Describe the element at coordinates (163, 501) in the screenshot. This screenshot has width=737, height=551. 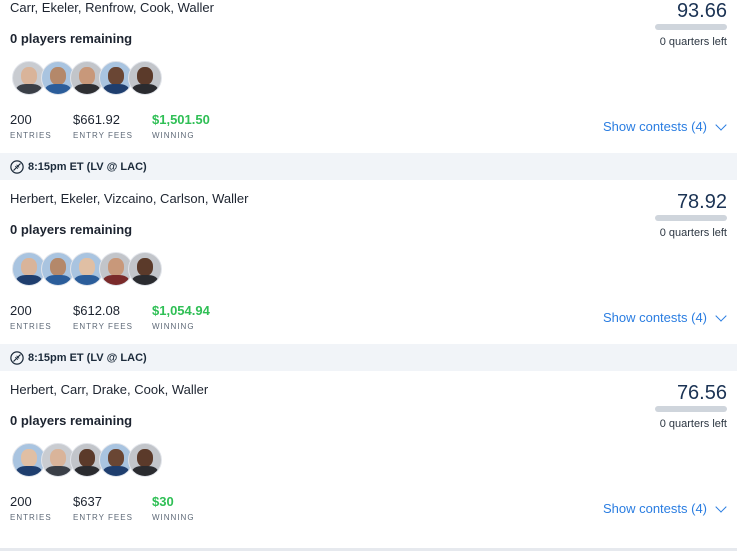
I see `winning-value: $30` at that location.